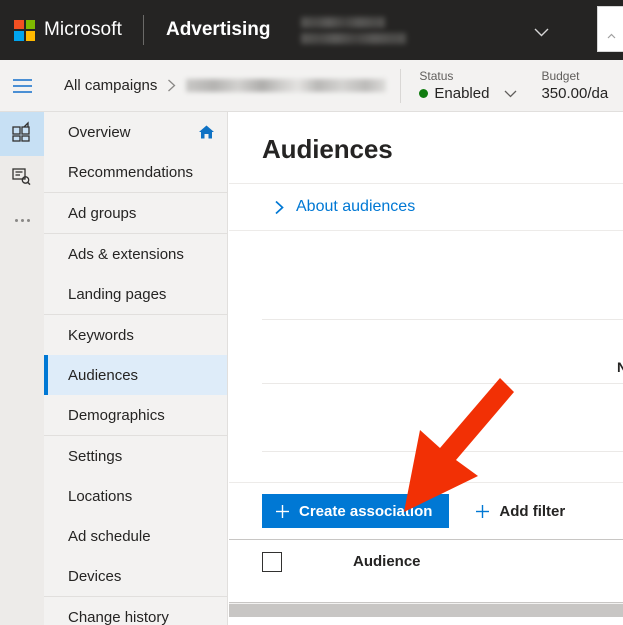 This screenshot has height=625, width=623. What do you see at coordinates (356, 206) in the screenshot?
I see `about-audiences-label: About audiences` at bounding box center [356, 206].